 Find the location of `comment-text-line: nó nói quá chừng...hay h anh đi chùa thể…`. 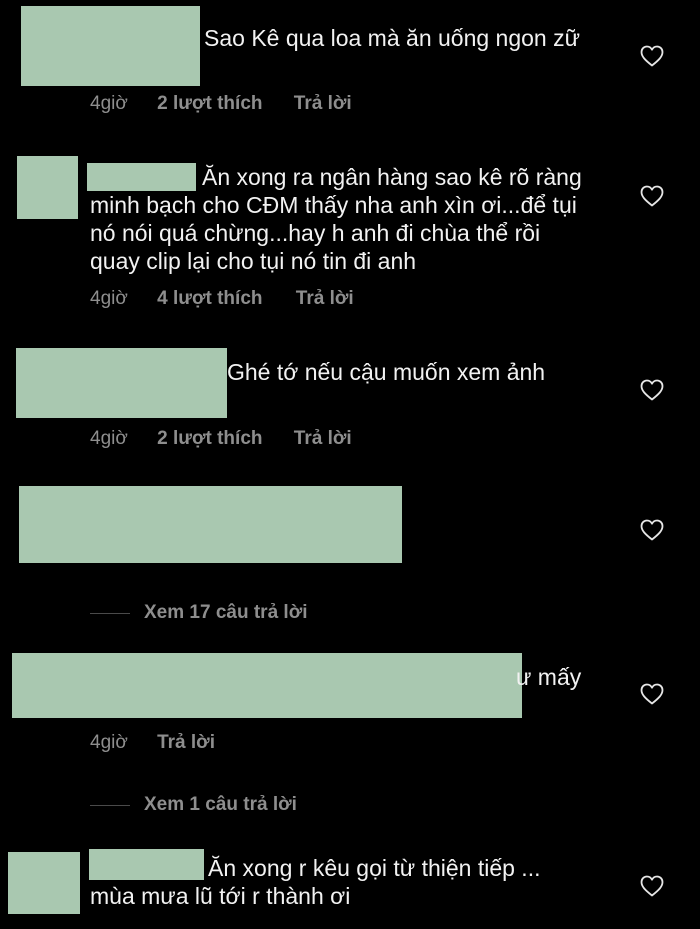

comment-text-line: nó nói quá chừng...hay h anh đi chùa thể… is located at coordinates (315, 233).